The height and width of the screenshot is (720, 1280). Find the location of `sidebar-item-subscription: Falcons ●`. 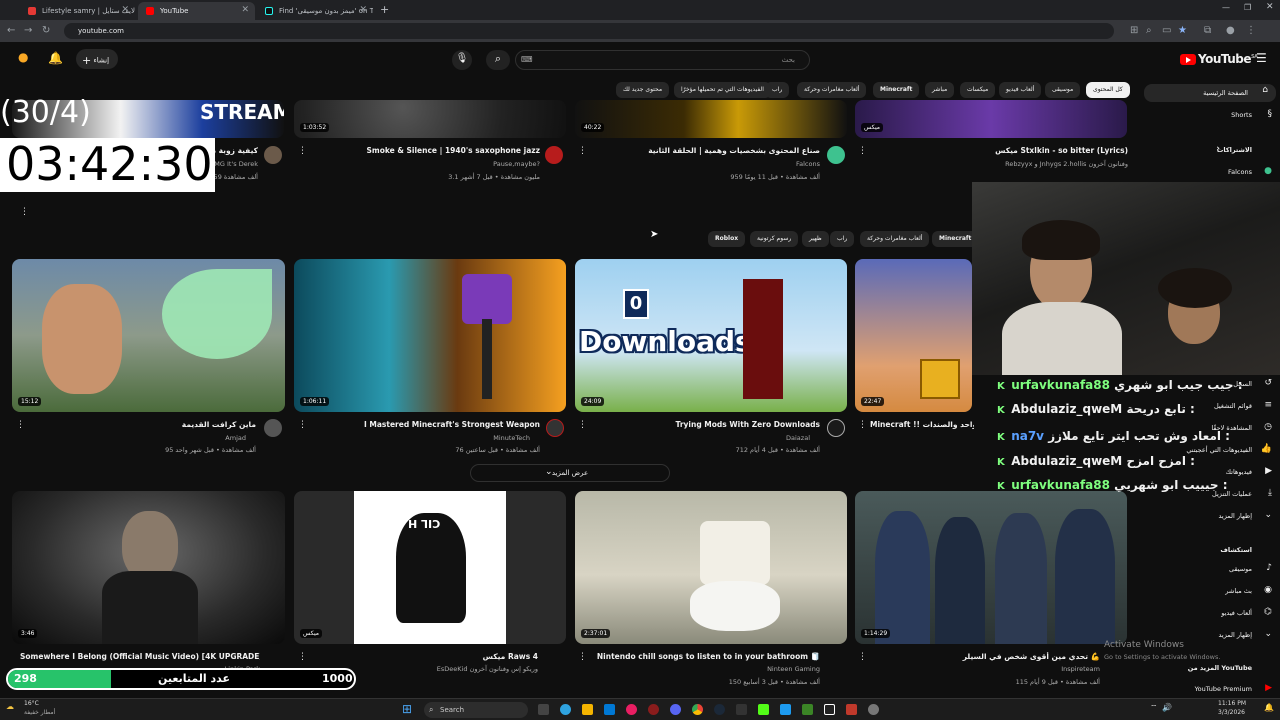

sidebar-item-subscription: Falcons ● is located at coordinates (1210, 172).